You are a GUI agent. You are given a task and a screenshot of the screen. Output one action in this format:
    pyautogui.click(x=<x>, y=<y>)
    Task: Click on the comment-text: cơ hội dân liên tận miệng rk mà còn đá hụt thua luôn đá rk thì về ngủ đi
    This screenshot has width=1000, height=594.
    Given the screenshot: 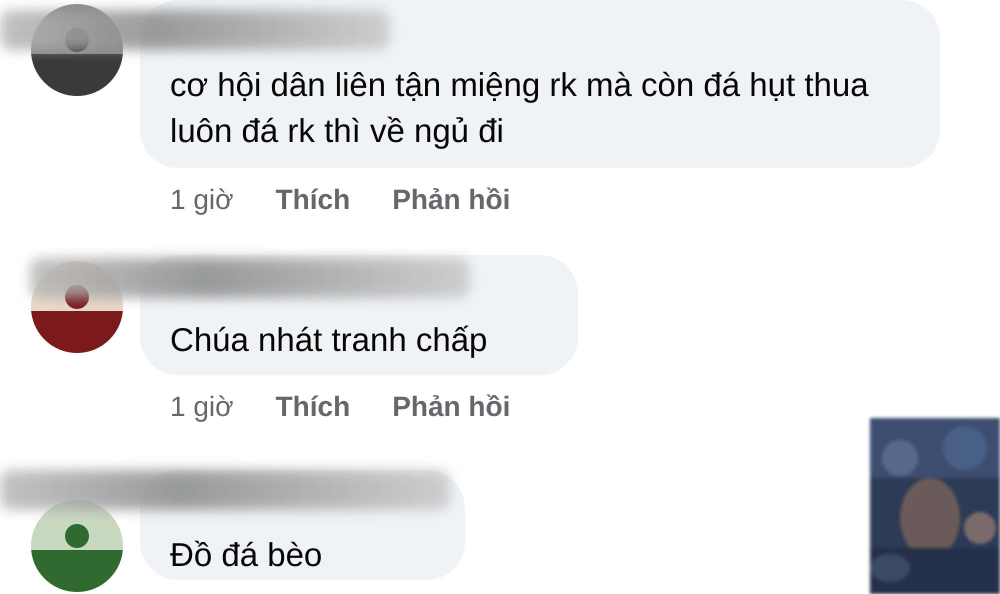 What is the action you would take?
    pyautogui.click(x=520, y=108)
    